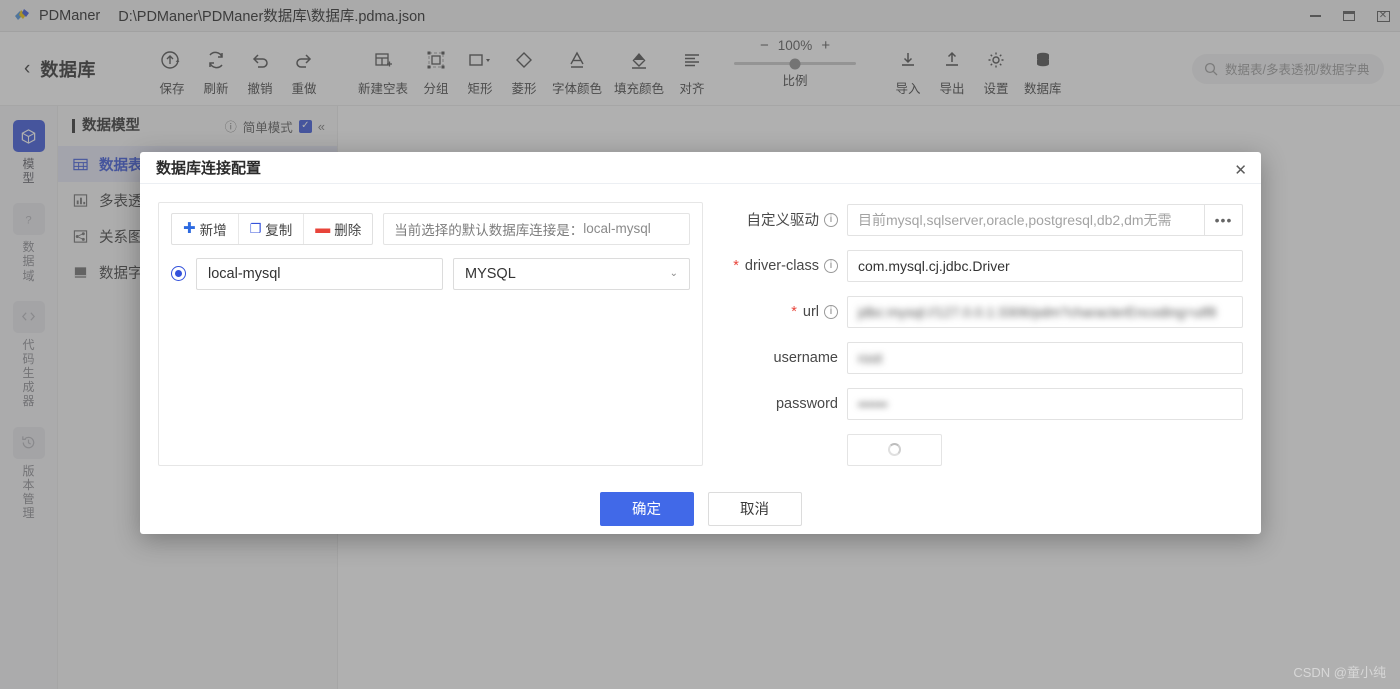 Image resolution: width=1400 pixels, height=689 pixels. What do you see at coordinates (673, 274) in the screenshot?
I see `chevron-down-icon: ⌄` at bounding box center [673, 274].